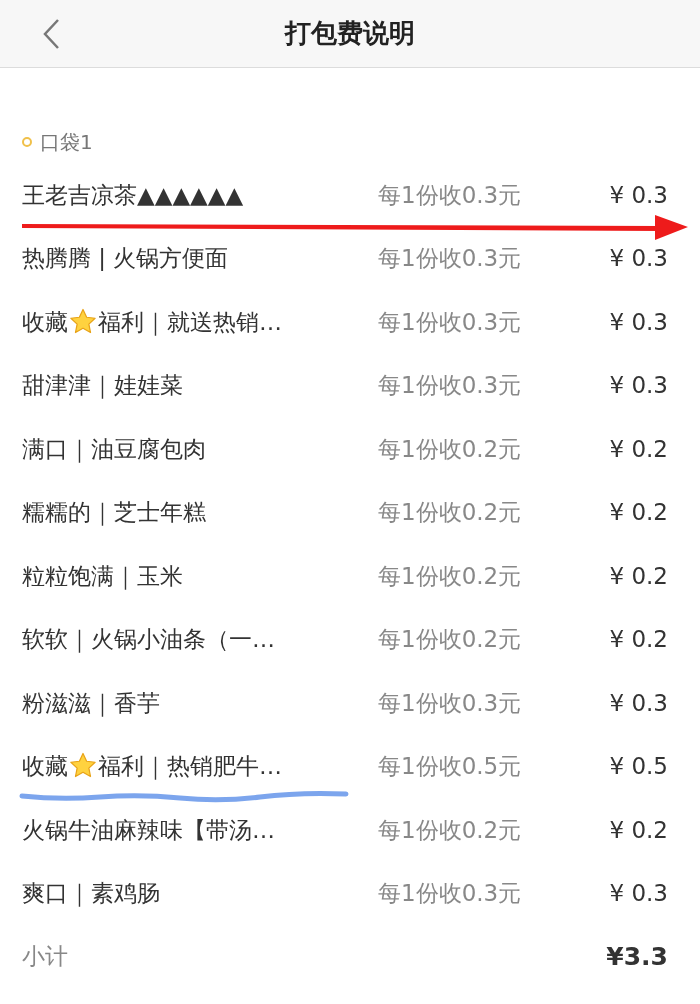 This screenshot has width=700, height=1004. I want to click on item-name: 王老吉凉茶▲▲▲▲▲▲, so click(133, 195).